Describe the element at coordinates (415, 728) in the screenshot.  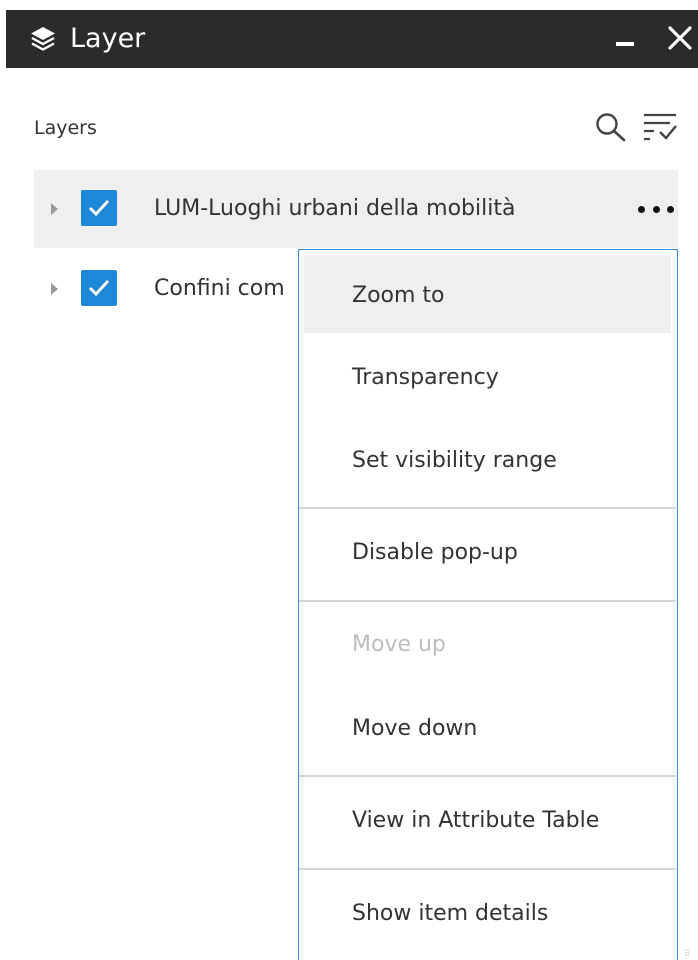
I see `menu-item-label: Move down` at that location.